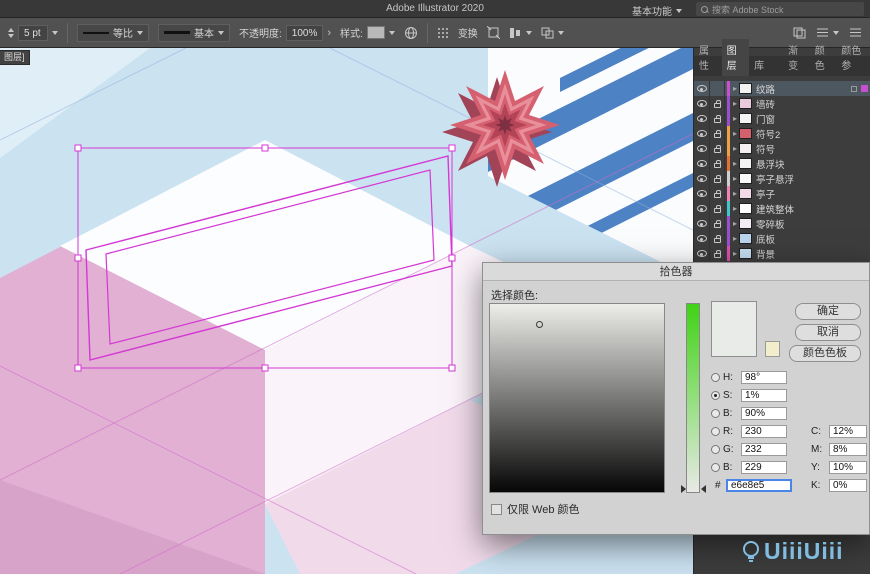  What do you see at coordinates (552, 33) in the screenshot?
I see `shape-options-dropdown` at bounding box center [552, 33].